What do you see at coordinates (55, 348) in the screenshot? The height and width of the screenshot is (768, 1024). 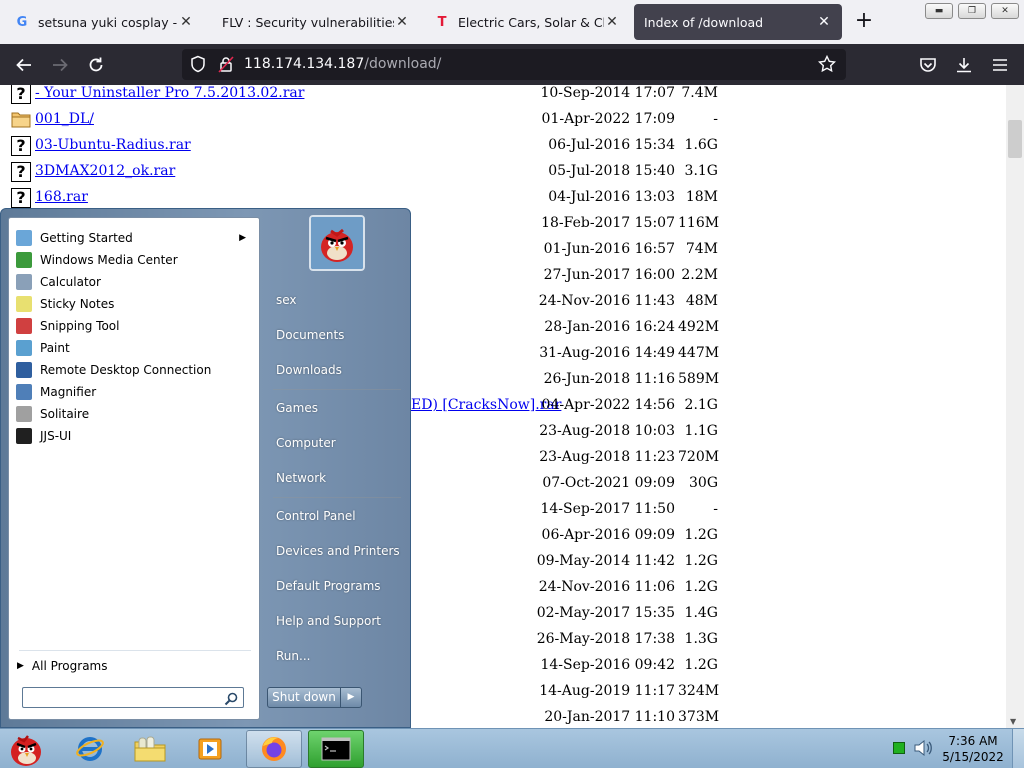 I see `program-label: Paint` at bounding box center [55, 348].